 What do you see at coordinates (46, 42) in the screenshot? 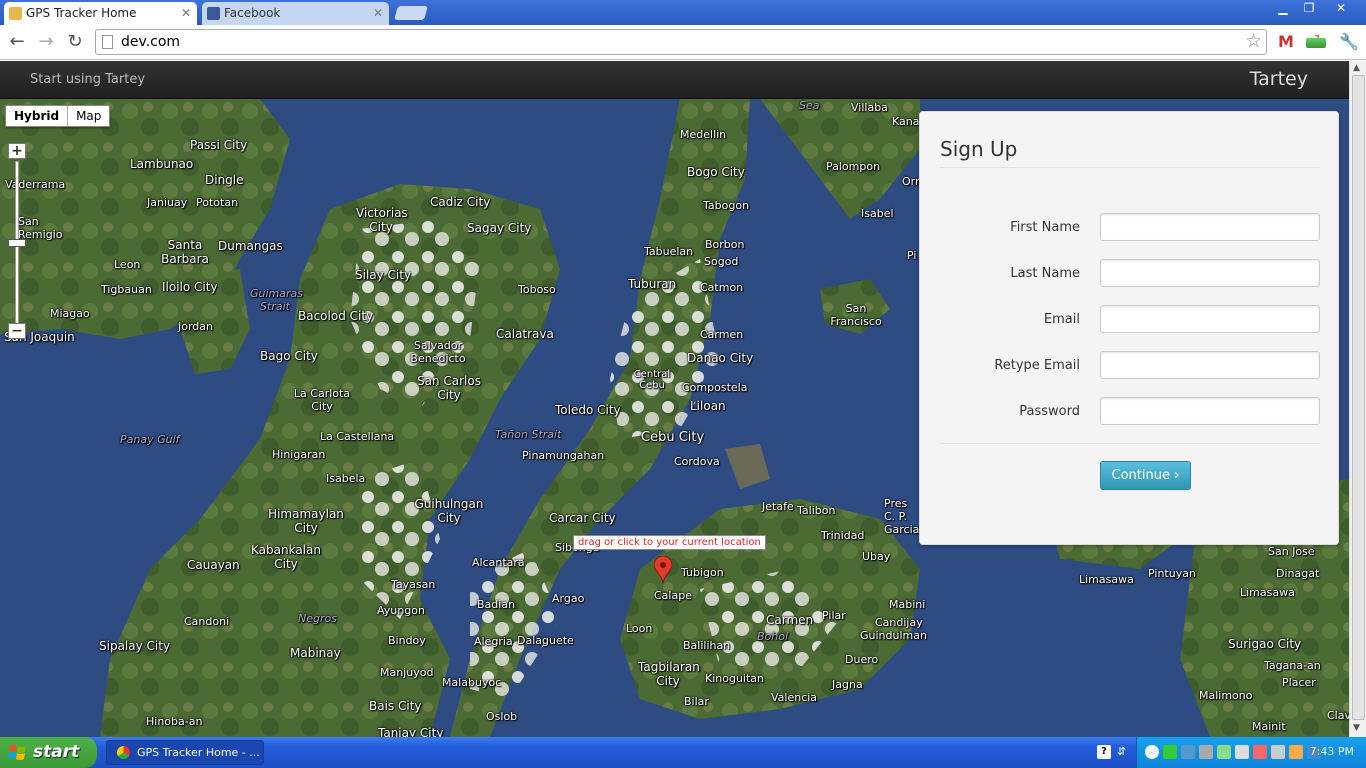
I see `forward-arrow-icon: →` at bounding box center [46, 42].